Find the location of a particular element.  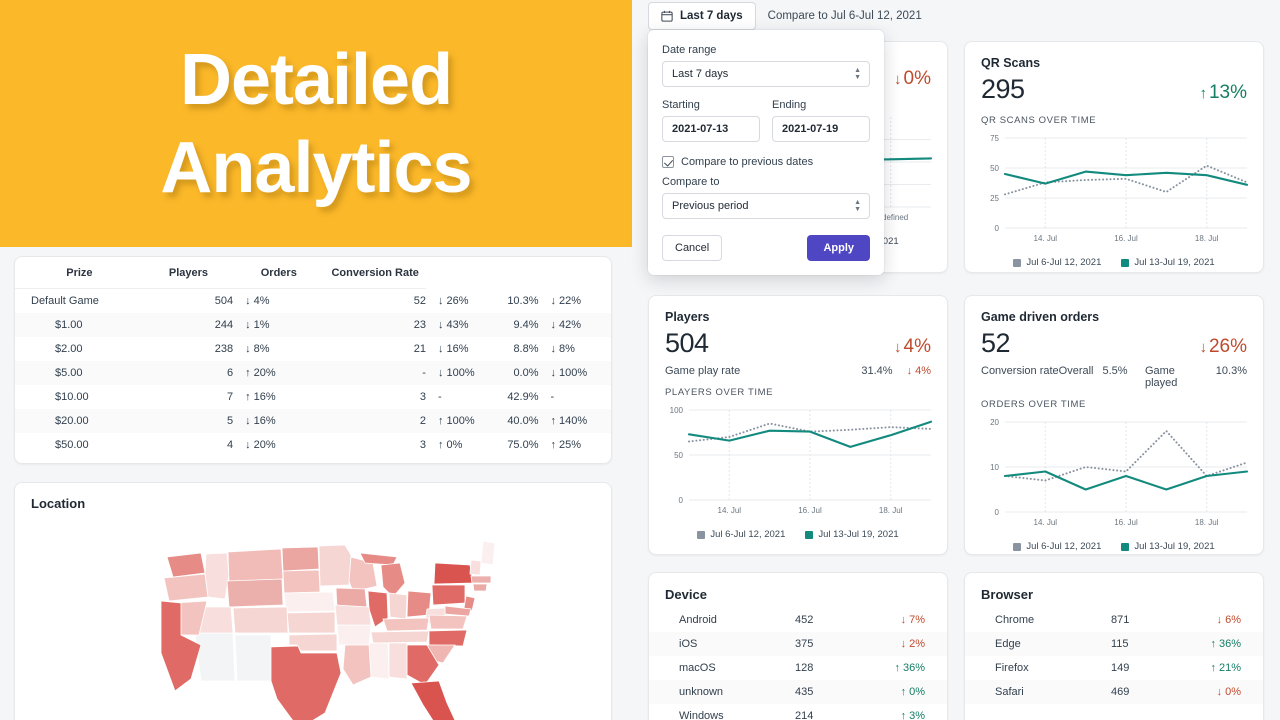

us-choropleth-map is located at coordinates (314, 616).